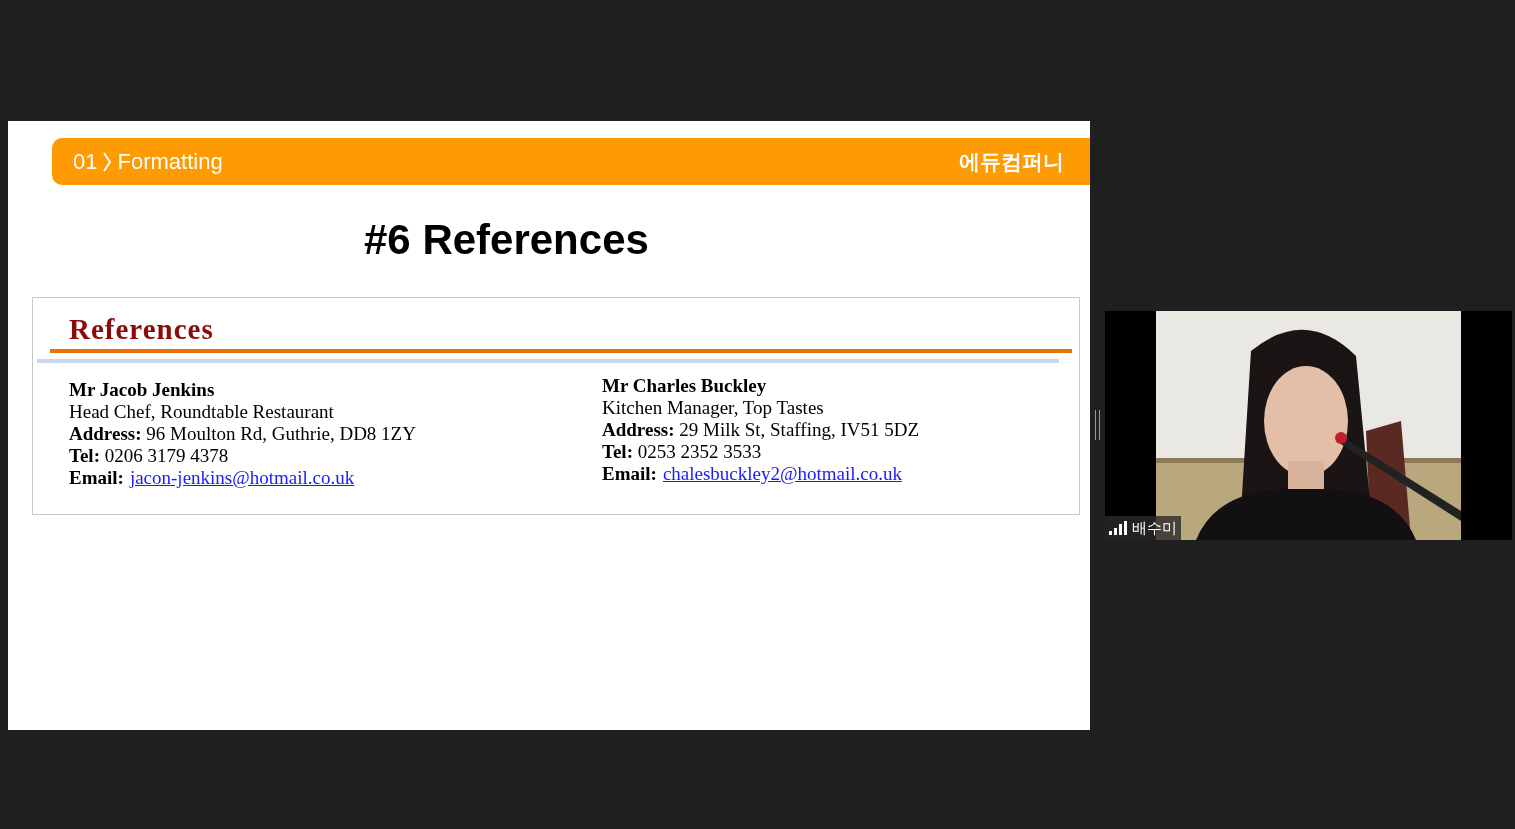  What do you see at coordinates (506, 239) in the screenshot?
I see `slide-title: #6 References` at bounding box center [506, 239].